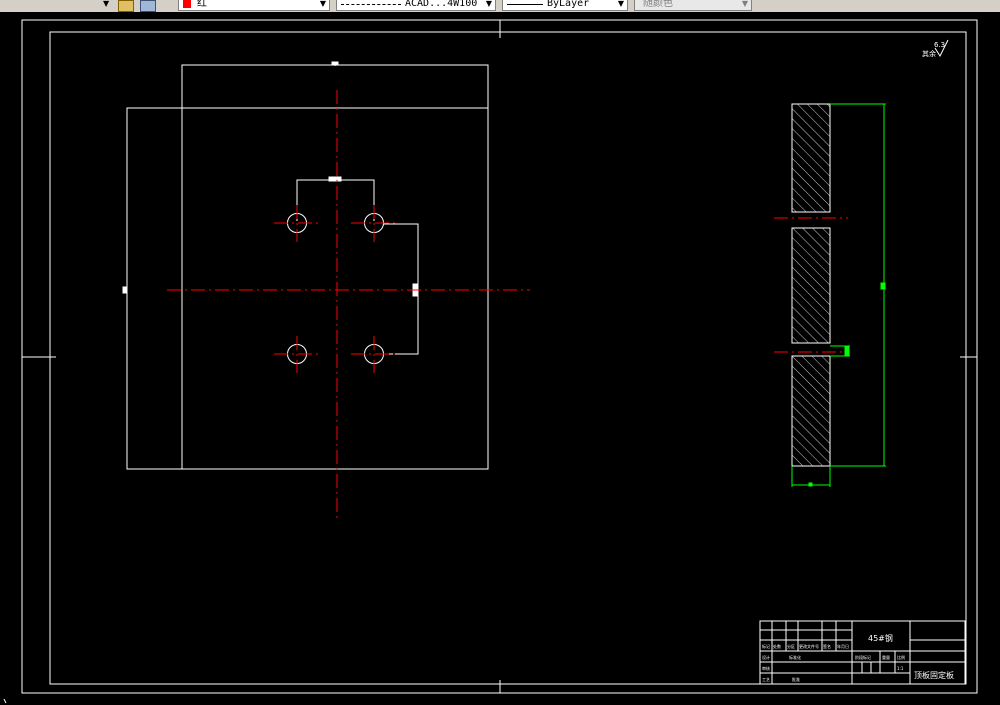 This screenshot has width=1000, height=705. Describe the element at coordinates (843, 646) in the screenshot. I see `tb-label: 年月日` at that location.